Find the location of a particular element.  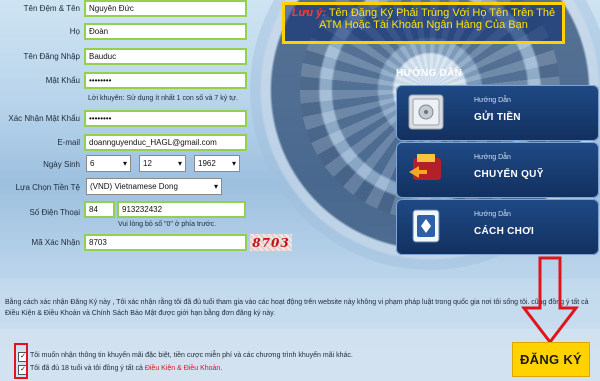

captcha-image: 8703 is located at coordinates (271, 242).